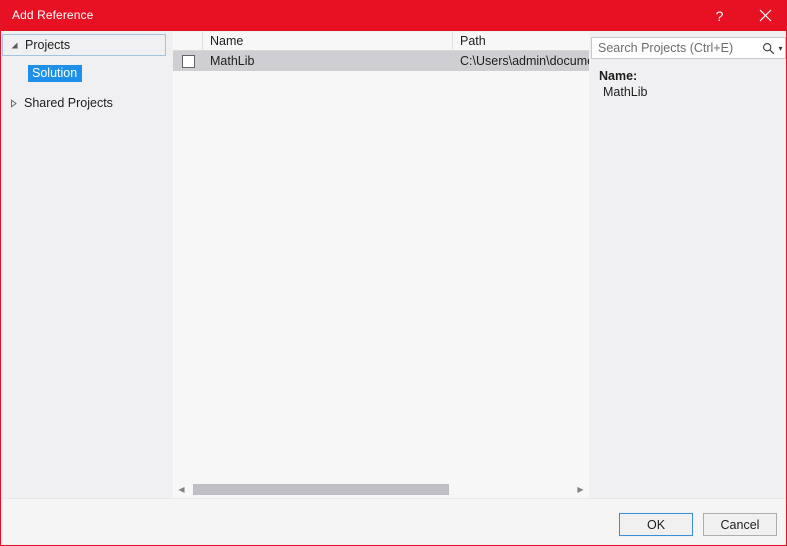  I want to click on column-header-name: Name, so click(328, 41).